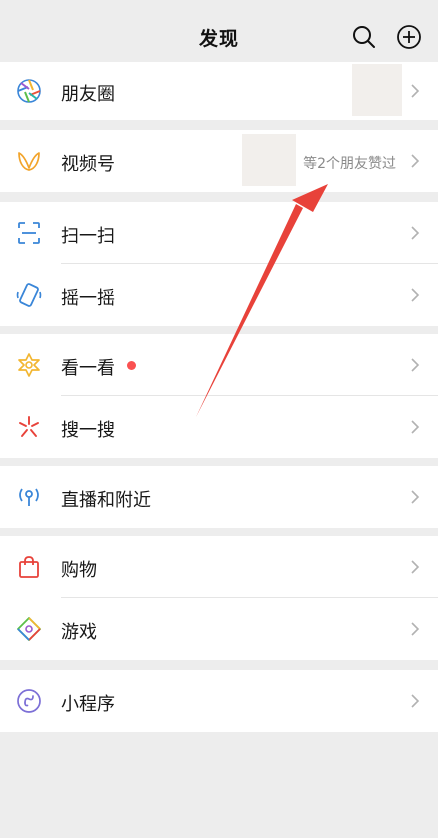  What do you see at coordinates (219, 233) in the screenshot?
I see `menu-item-scan: 扫一扫` at bounding box center [219, 233].